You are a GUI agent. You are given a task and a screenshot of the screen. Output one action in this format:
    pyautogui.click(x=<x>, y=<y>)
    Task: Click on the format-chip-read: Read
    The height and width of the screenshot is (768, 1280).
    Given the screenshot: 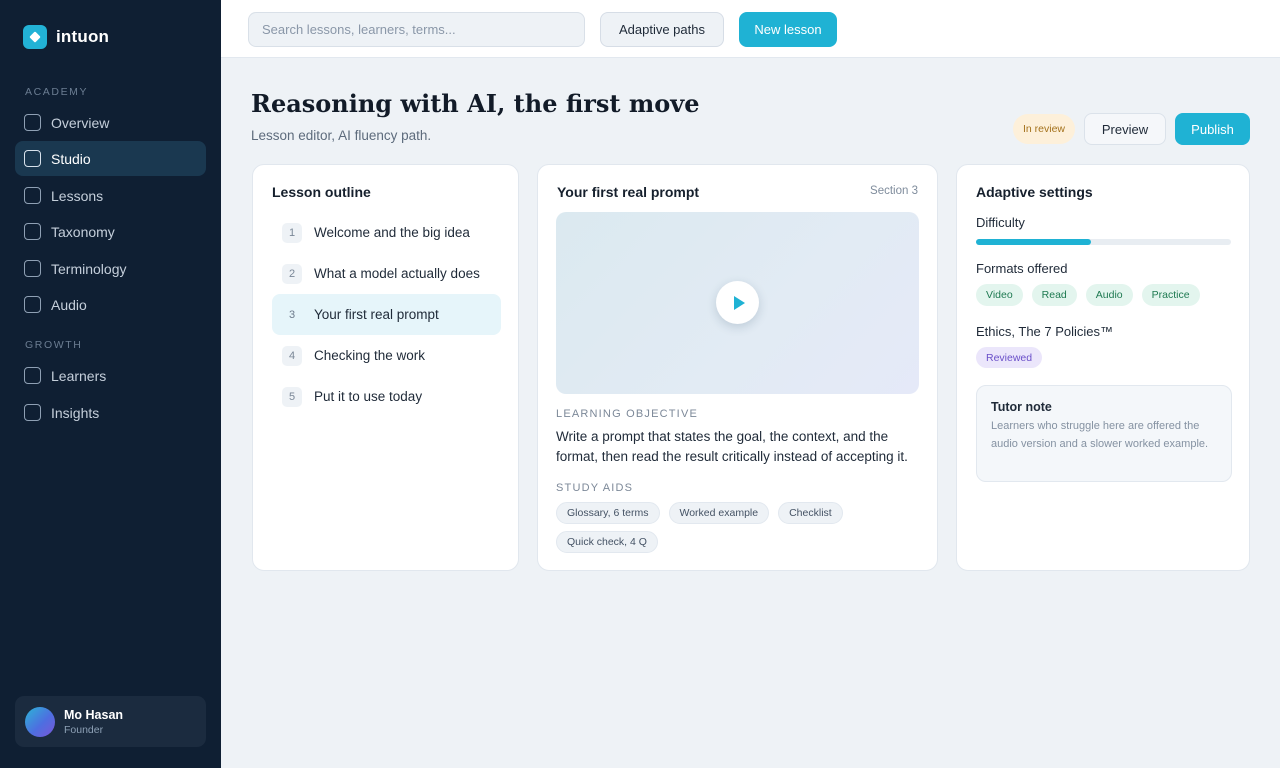 What is the action you would take?
    pyautogui.click(x=1054, y=295)
    